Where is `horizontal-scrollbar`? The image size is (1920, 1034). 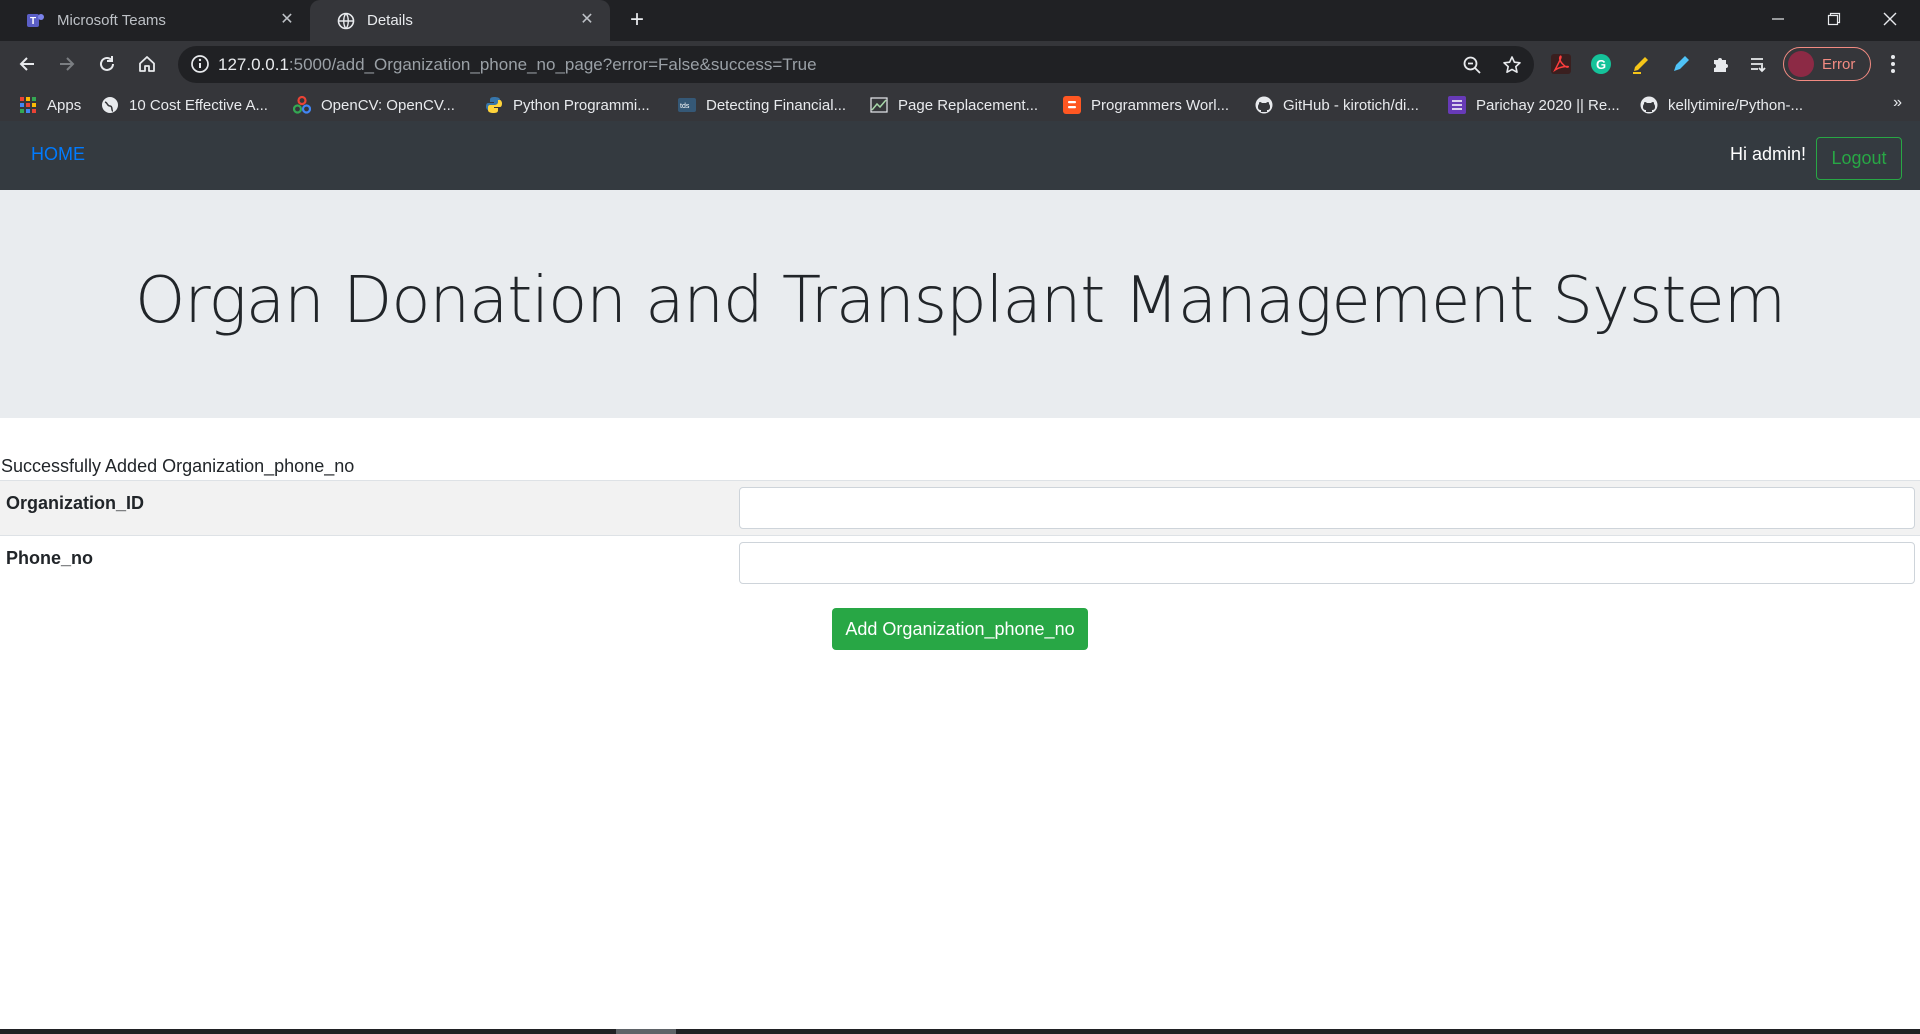 horizontal-scrollbar is located at coordinates (960, 1031).